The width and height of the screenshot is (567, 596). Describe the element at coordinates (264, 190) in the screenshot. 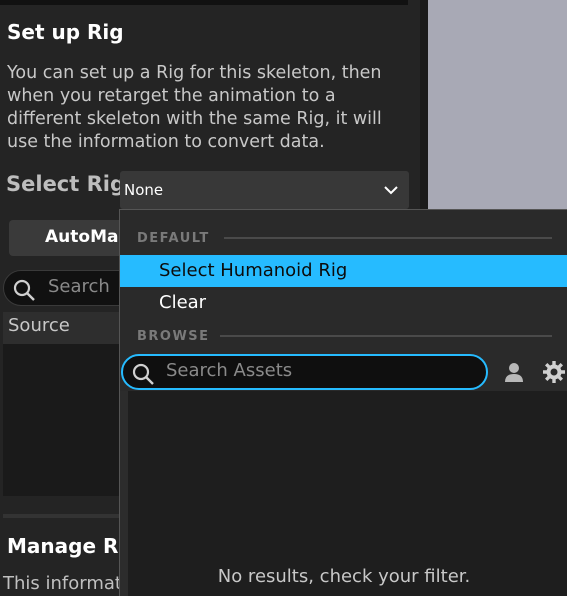

I see `select-rig-combo: None` at that location.